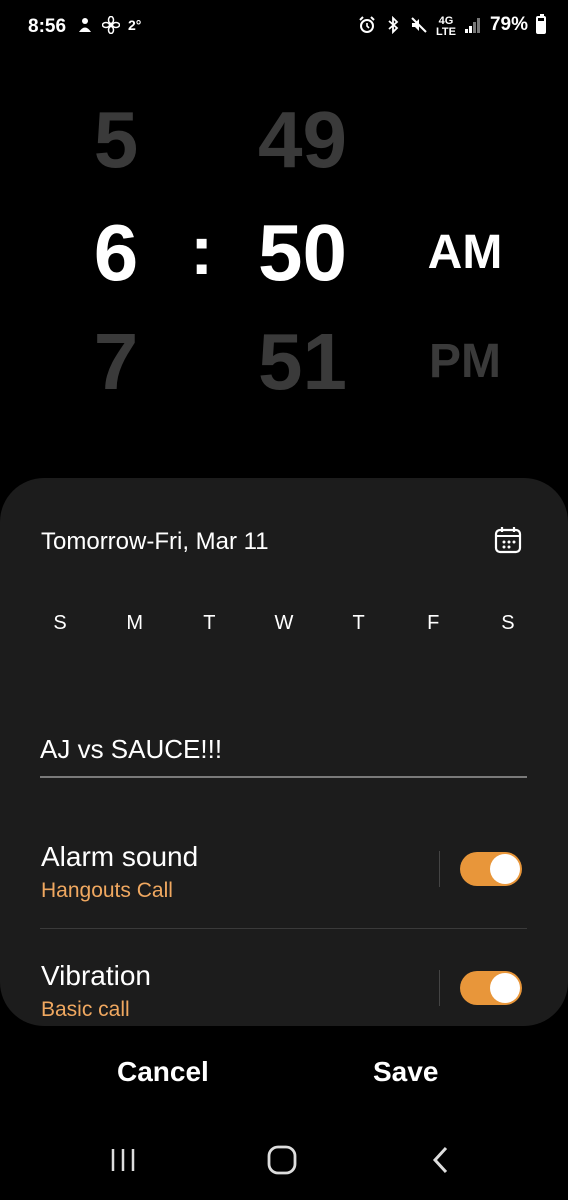  What do you see at coordinates (116, 140) in the screenshot?
I see `hour-prev: 5` at bounding box center [116, 140].